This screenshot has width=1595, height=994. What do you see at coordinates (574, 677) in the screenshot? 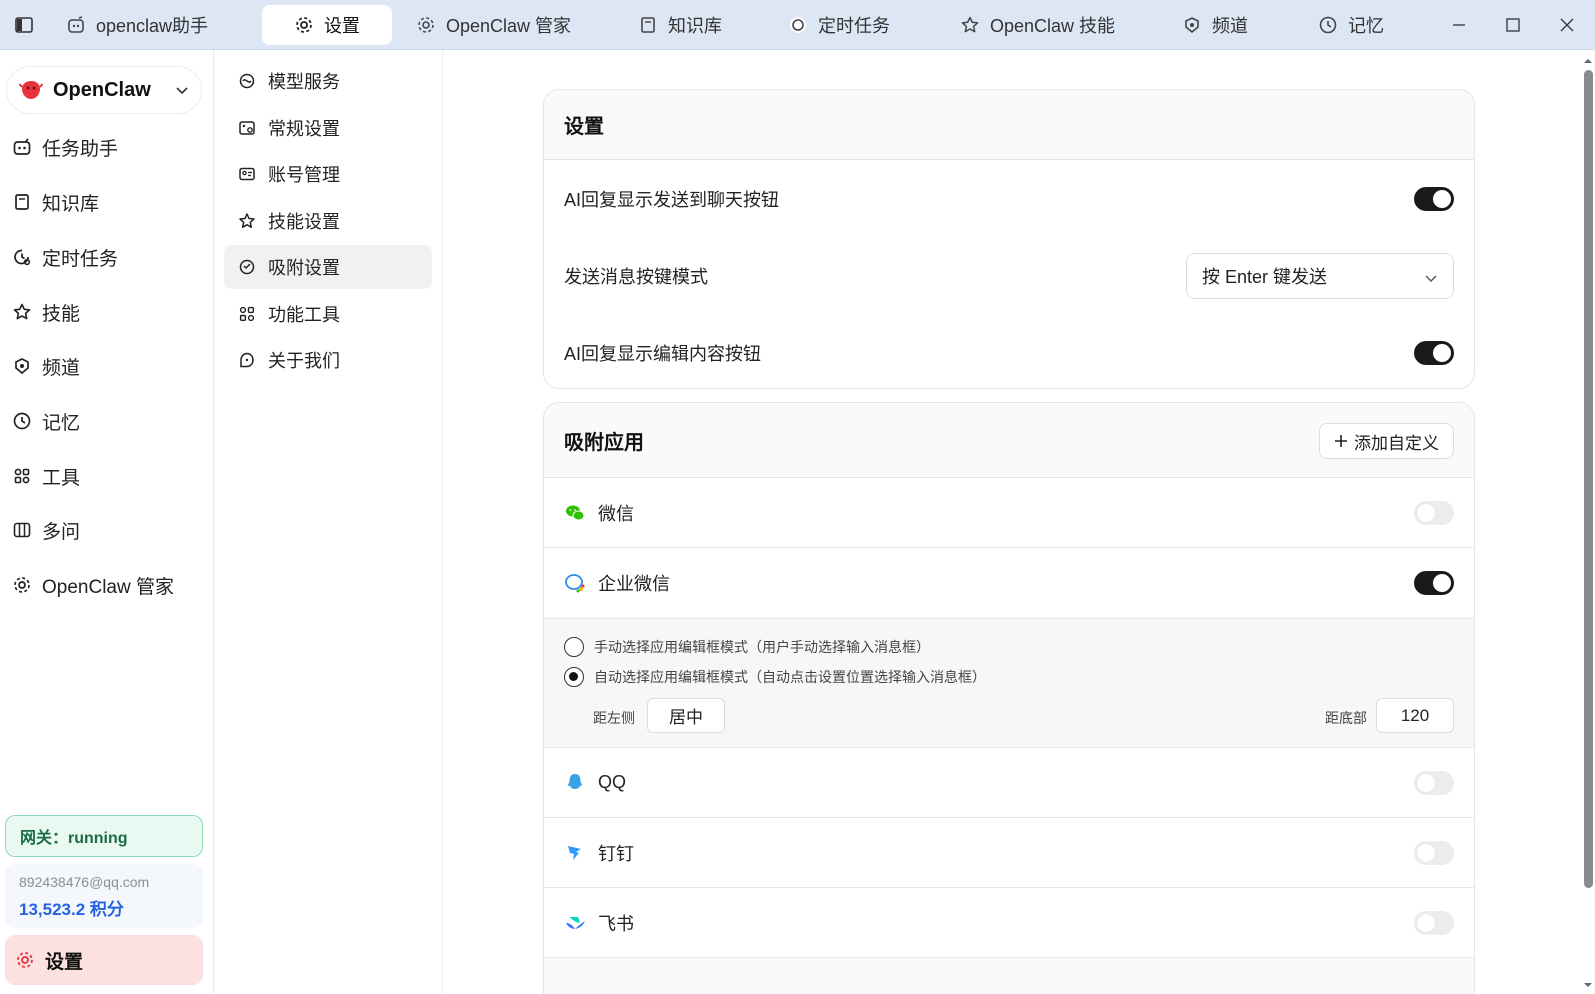
I see `mode-auto-radio` at bounding box center [574, 677].